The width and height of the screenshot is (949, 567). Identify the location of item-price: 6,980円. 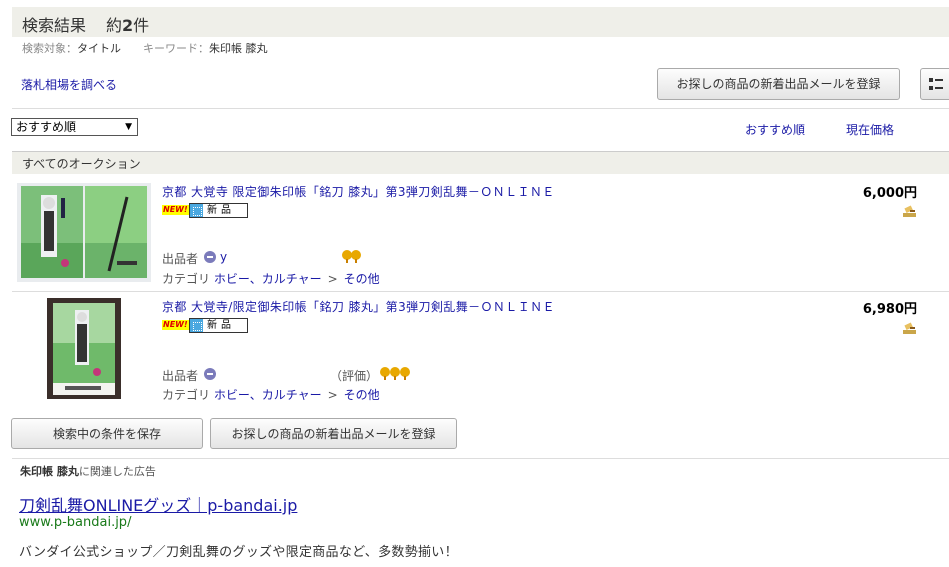
(889, 309).